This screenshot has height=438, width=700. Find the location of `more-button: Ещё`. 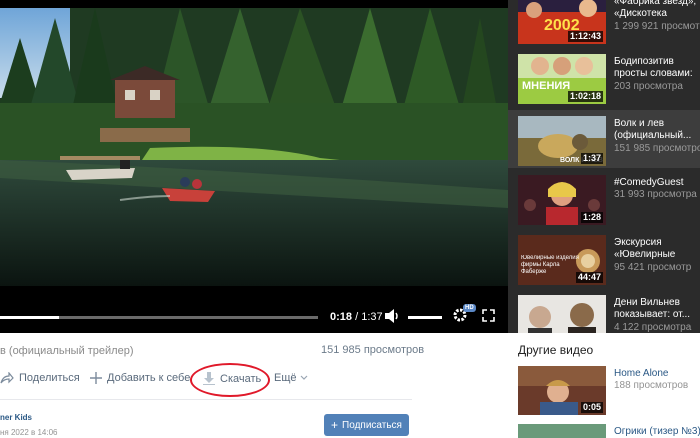

more-button: Ещё is located at coordinates (291, 378).